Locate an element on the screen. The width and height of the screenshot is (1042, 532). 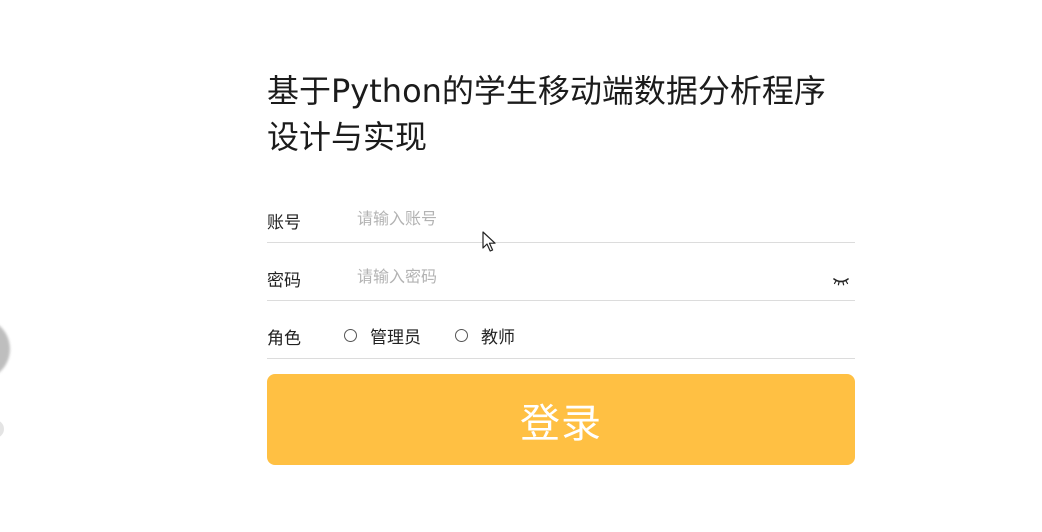
background-edge-shape is located at coordinates (2, 429).